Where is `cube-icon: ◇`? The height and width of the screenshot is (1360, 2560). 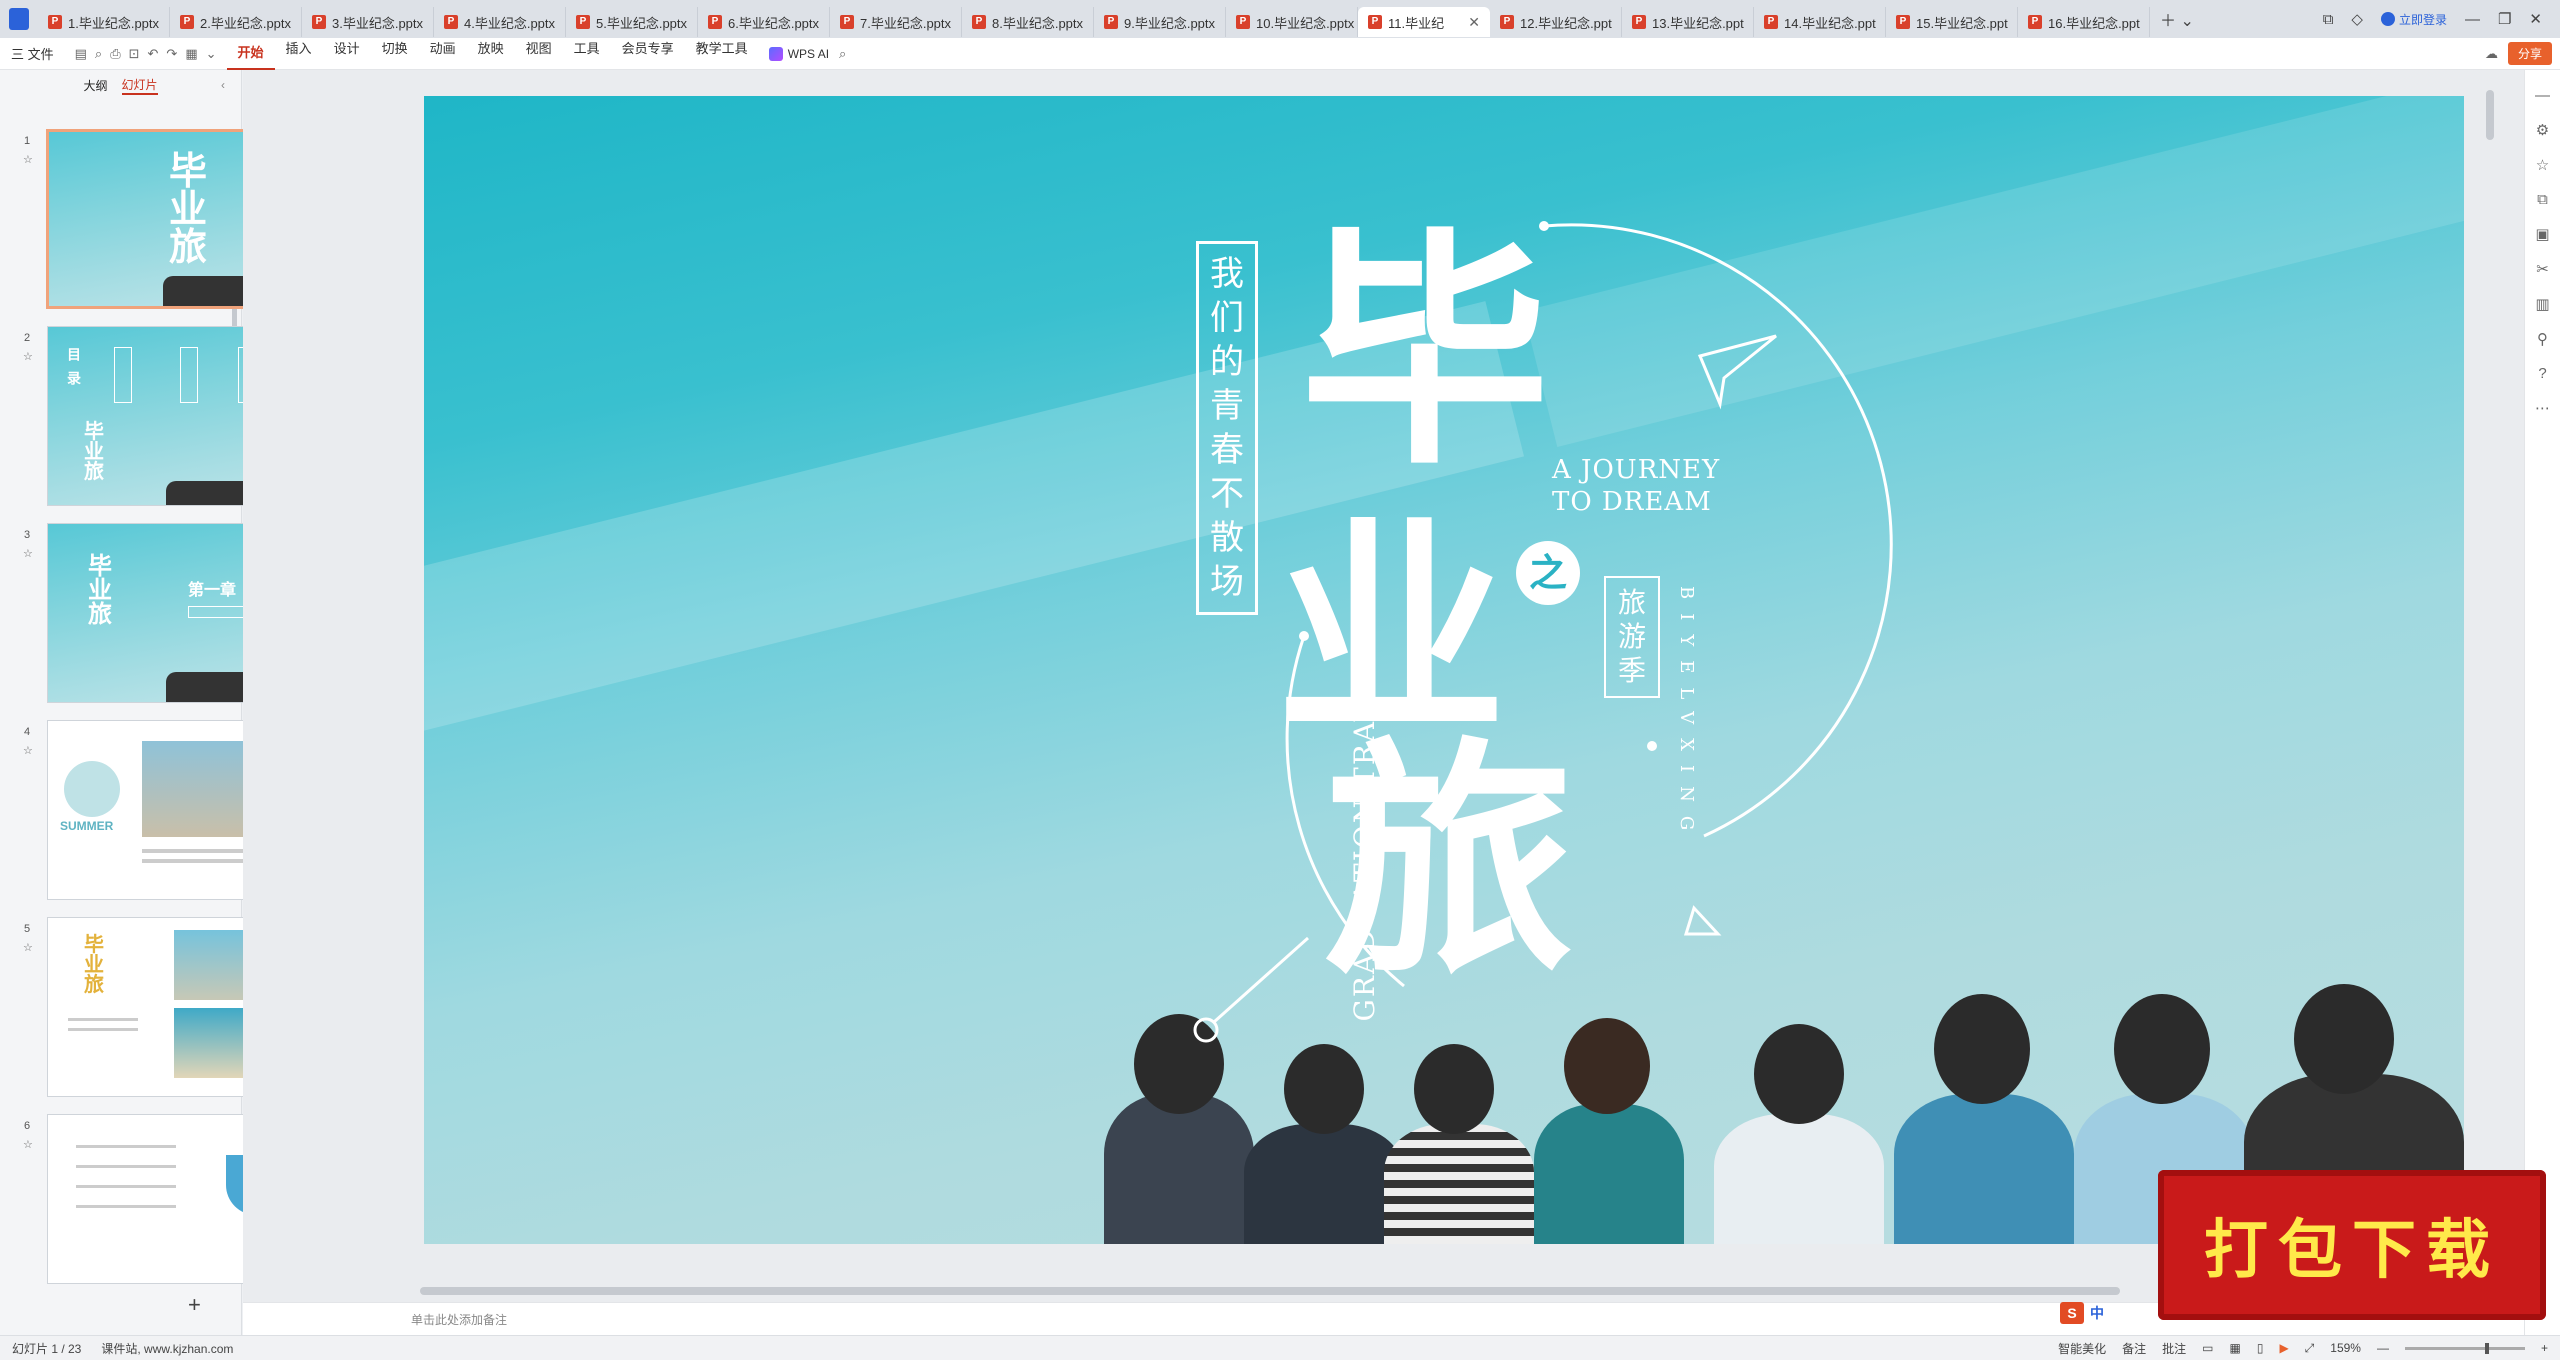
cube-icon: ◇ is located at coordinates (2357, 19).